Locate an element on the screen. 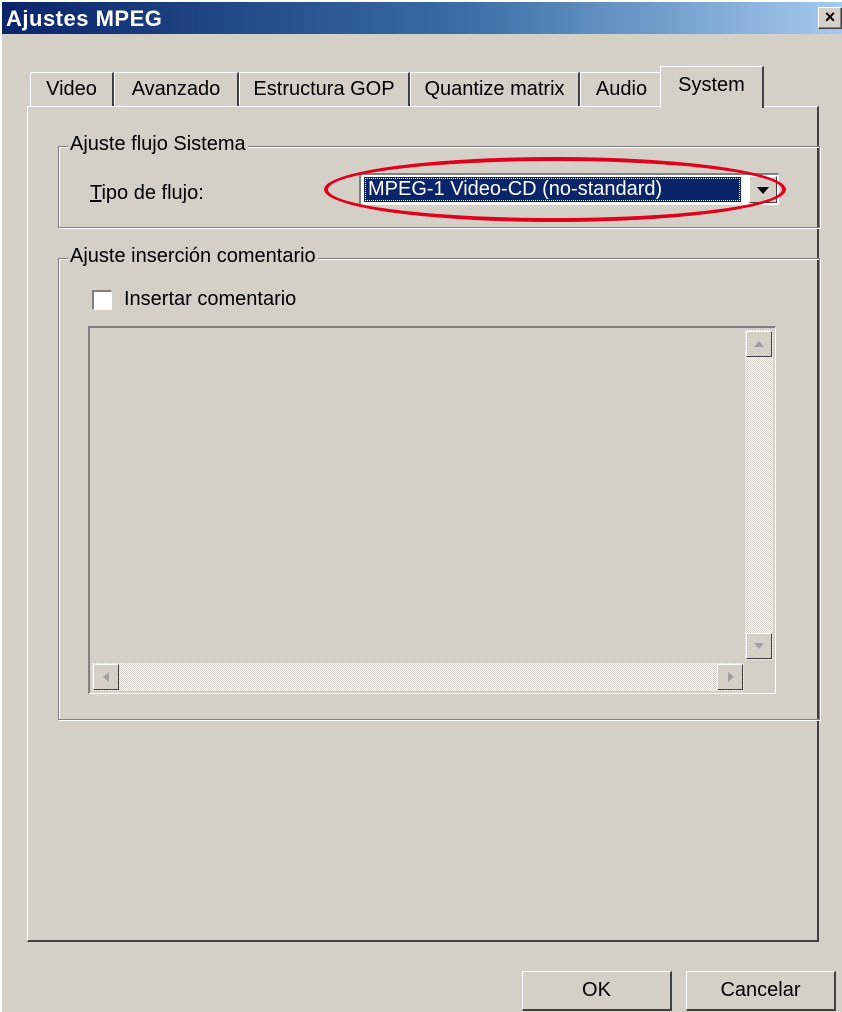  cancel-button: Cancelar is located at coordinates (761, 991).